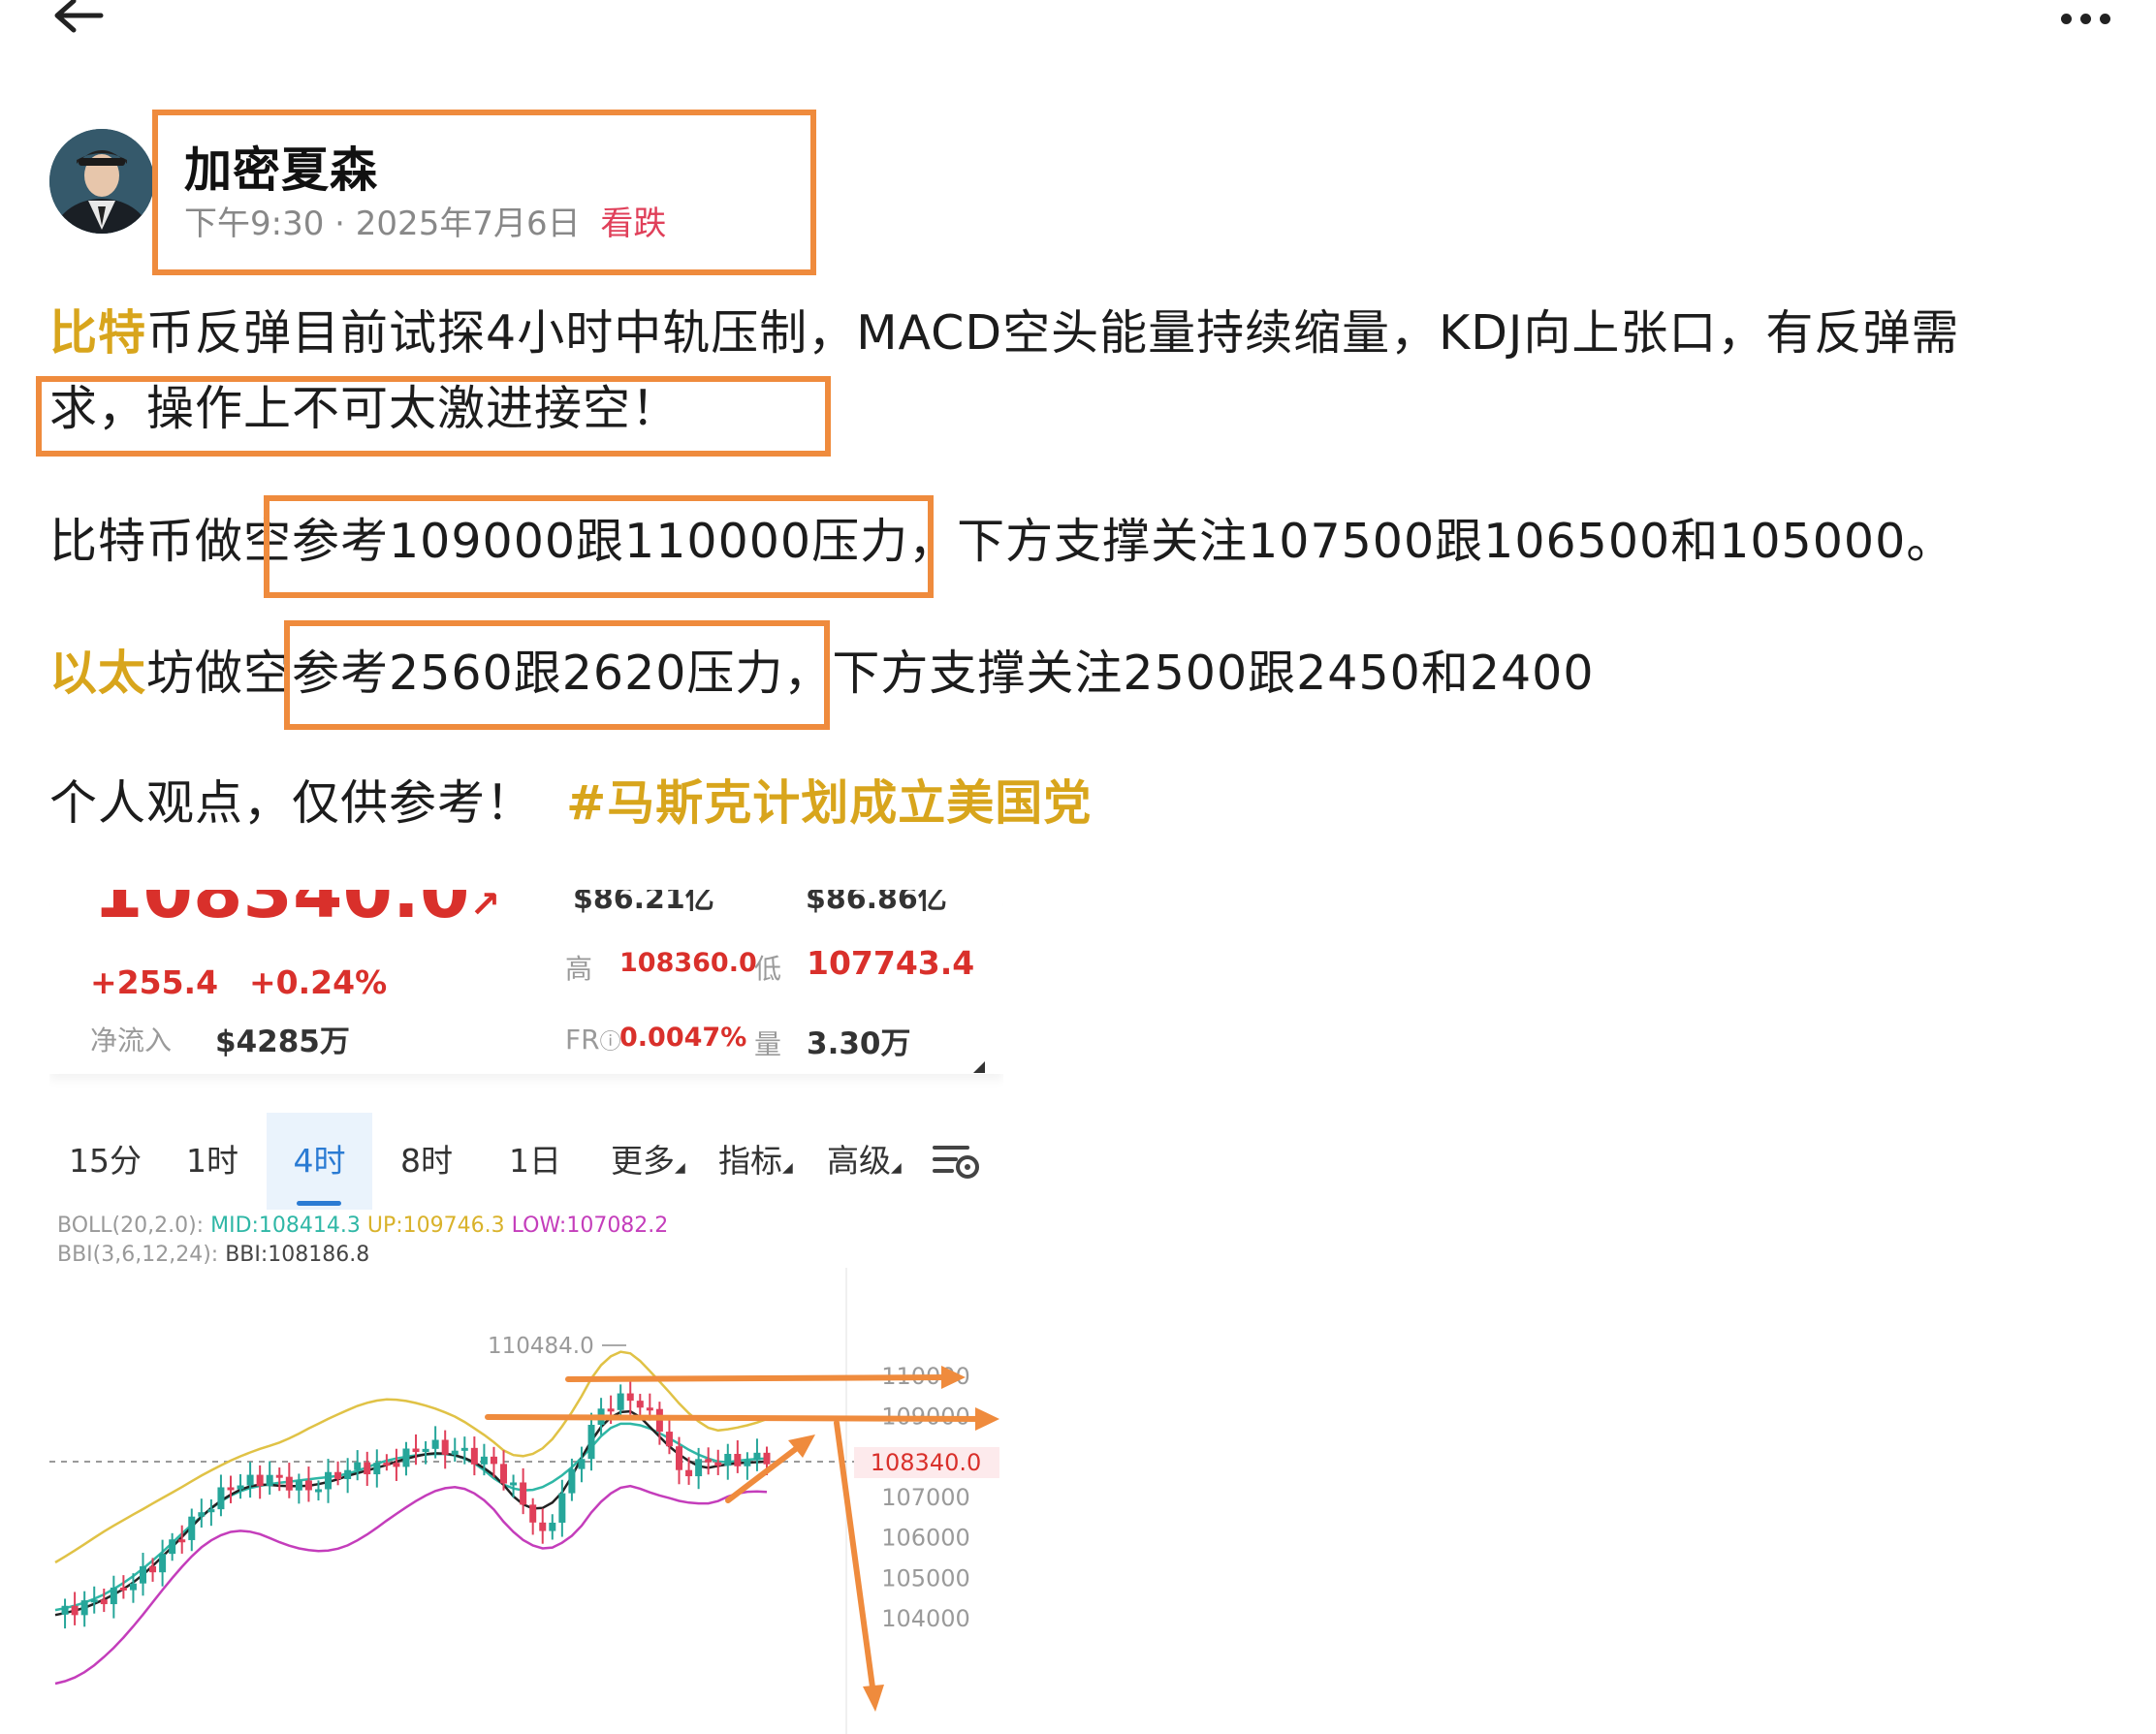  I want to click on post-date: 2025年7月6日, so click(468, 224).